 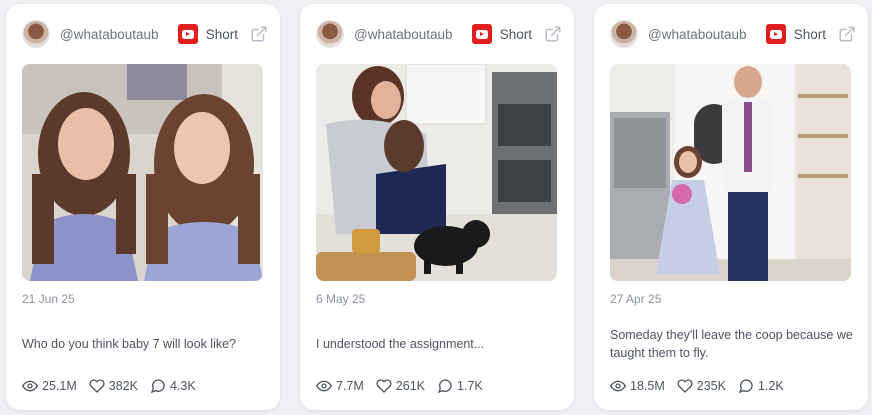 I want to click on views-count: 7.7M, so click(x=350, y=386).